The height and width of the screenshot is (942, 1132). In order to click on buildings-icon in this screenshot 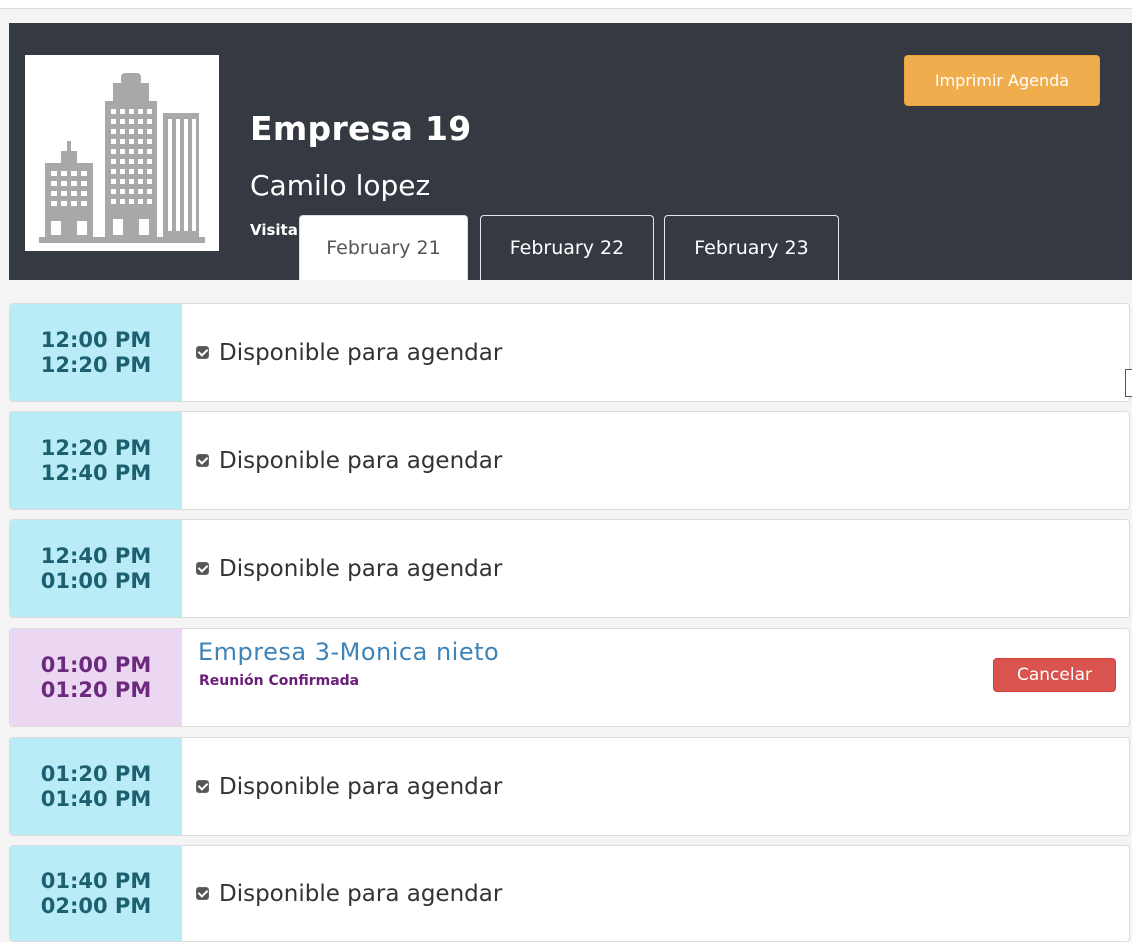, I will do `click(122, 158)`.